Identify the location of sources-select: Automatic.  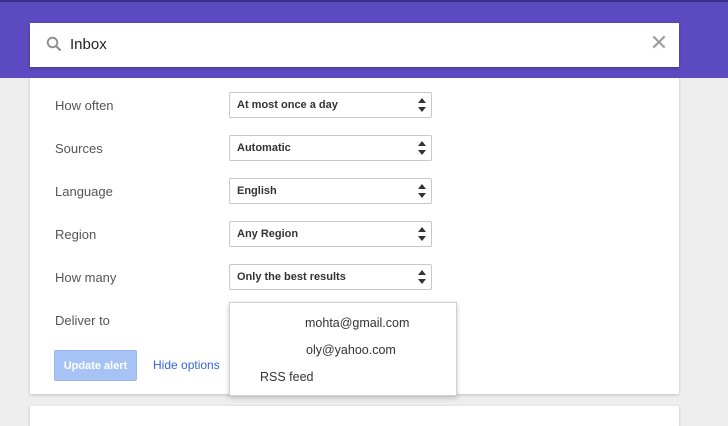
(330, 148).